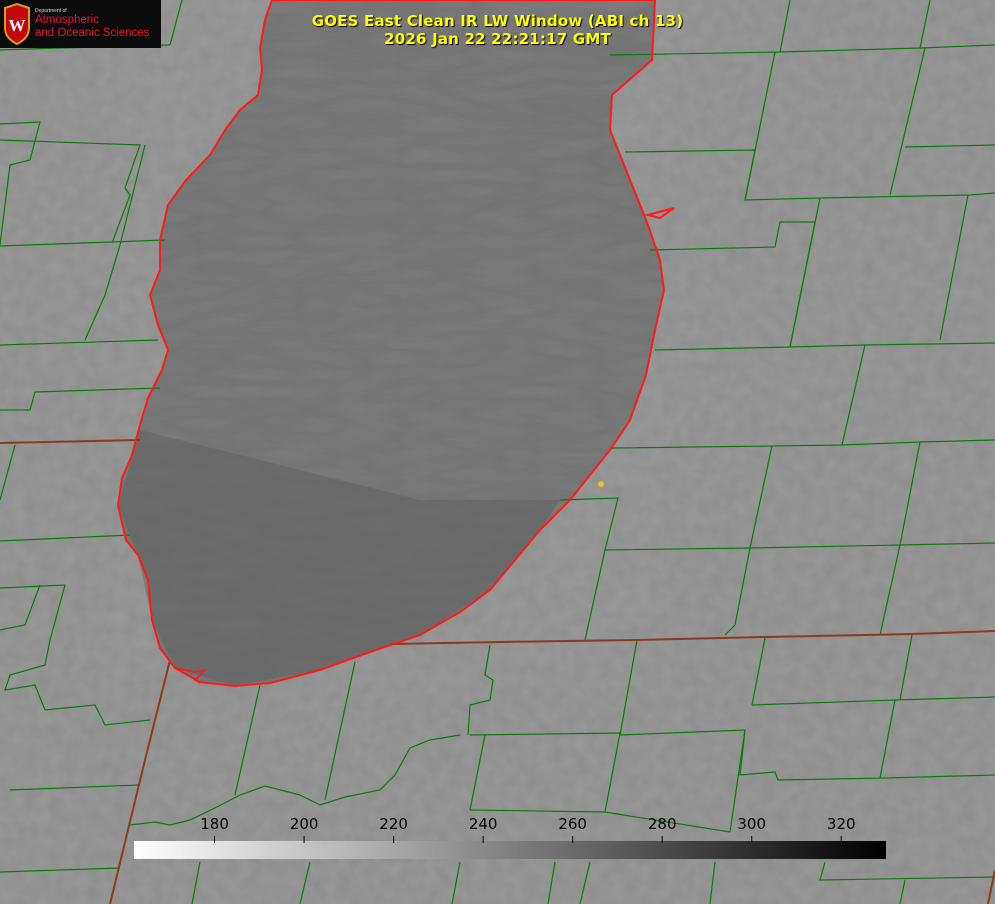  Describe the element at coordinates (92, 33) in the screenshot. I see `logo-line-2: and Oceanic Sciences` at that location.